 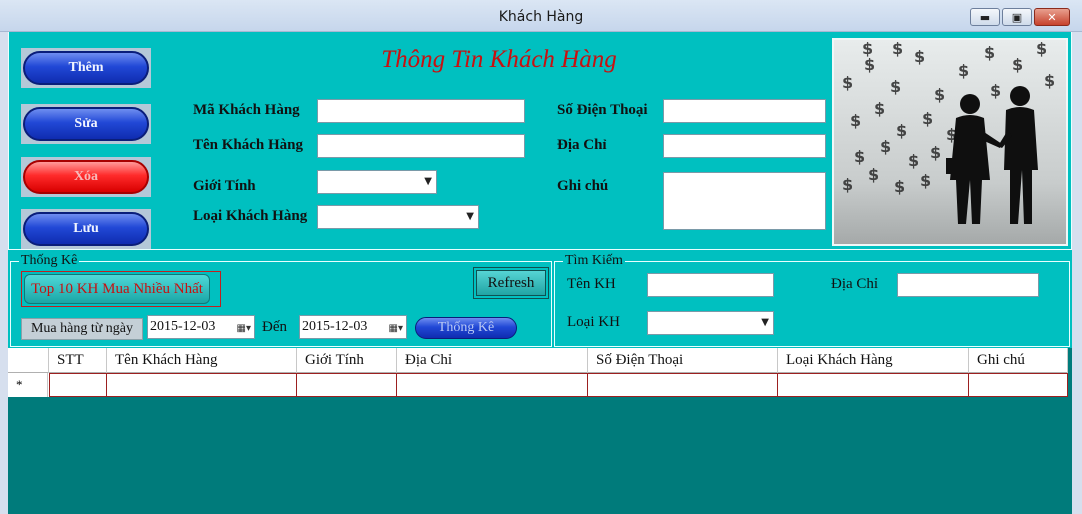 I want to click on add-button: Thêm, so click(x=86, y=68).